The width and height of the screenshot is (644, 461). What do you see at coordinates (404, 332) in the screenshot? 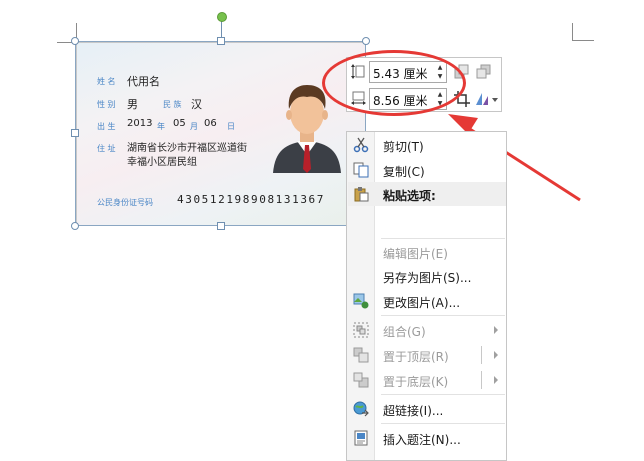
I see `menu-label-group: 组合(G)` at bounding box center [404, 332].